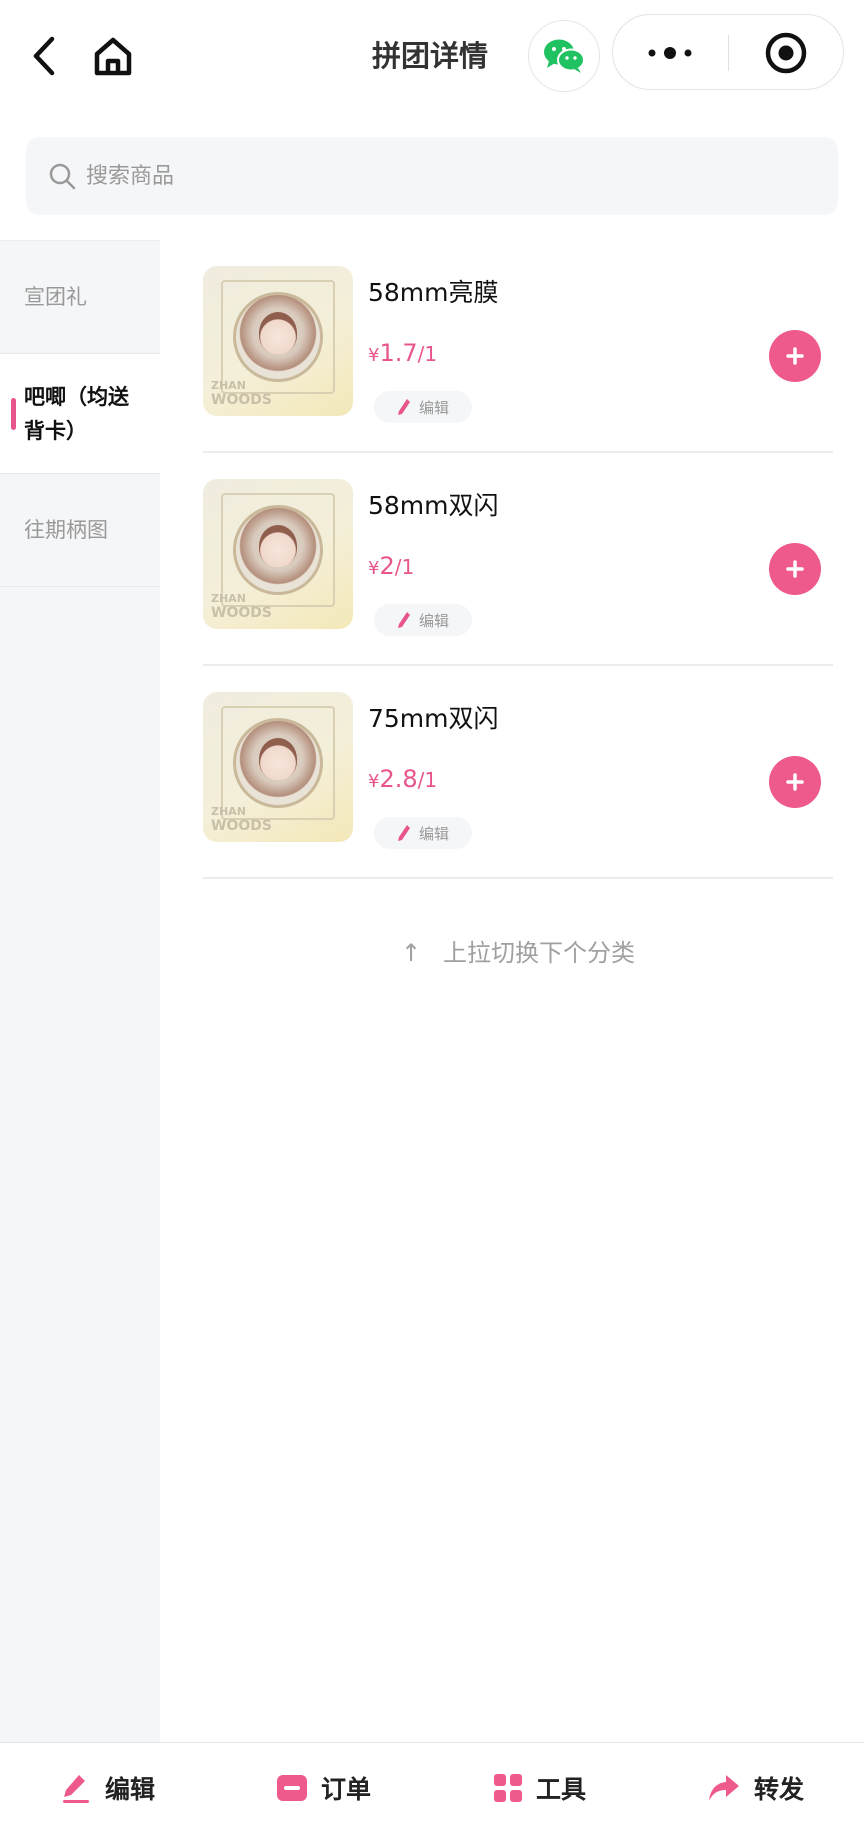 This screenshot has width=864, height=1832. I want to click on wechat-icon, so click(564, 56).